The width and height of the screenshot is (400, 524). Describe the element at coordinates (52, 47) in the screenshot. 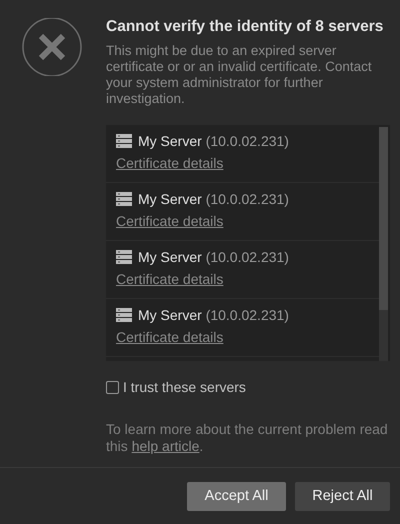

I see `error-icon` at that location.